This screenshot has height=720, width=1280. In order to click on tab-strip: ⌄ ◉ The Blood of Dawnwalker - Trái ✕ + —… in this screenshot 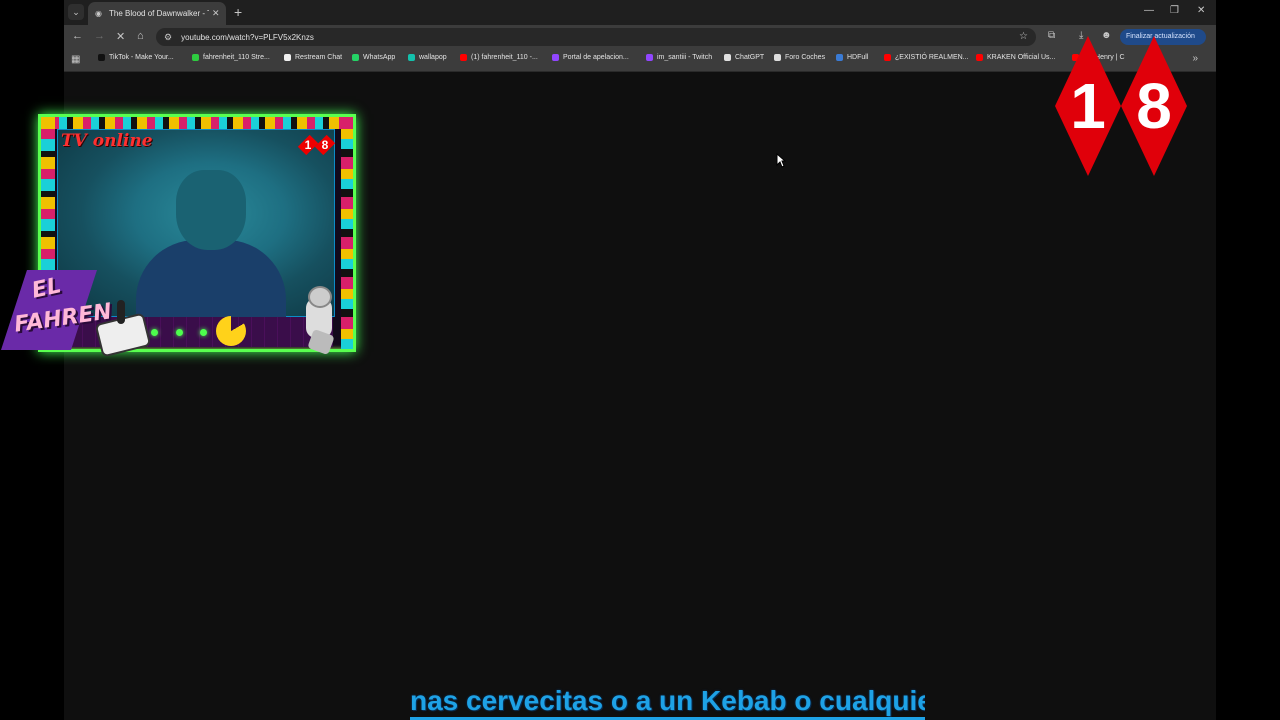, I will do `click(640, 12)`.